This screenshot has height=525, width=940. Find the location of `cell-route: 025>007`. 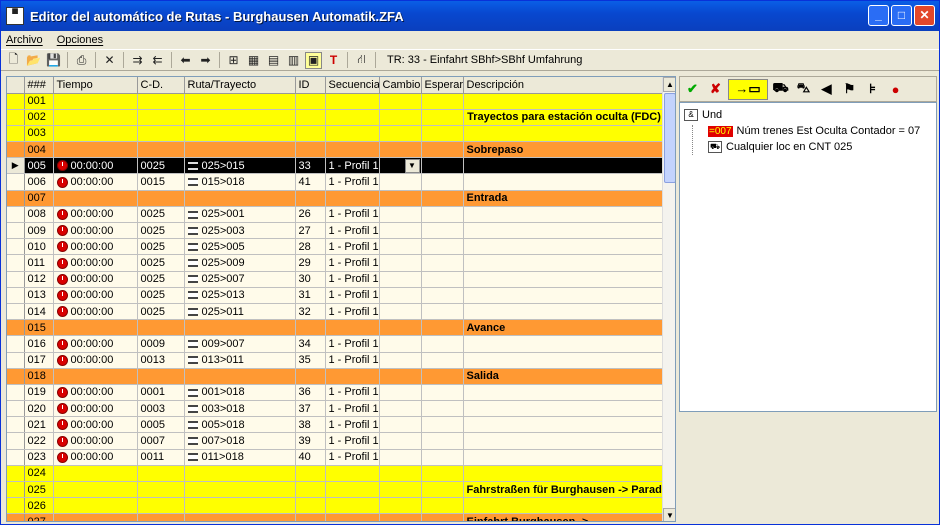

cell-route: 025>007 is located at coordinates (240, 279).